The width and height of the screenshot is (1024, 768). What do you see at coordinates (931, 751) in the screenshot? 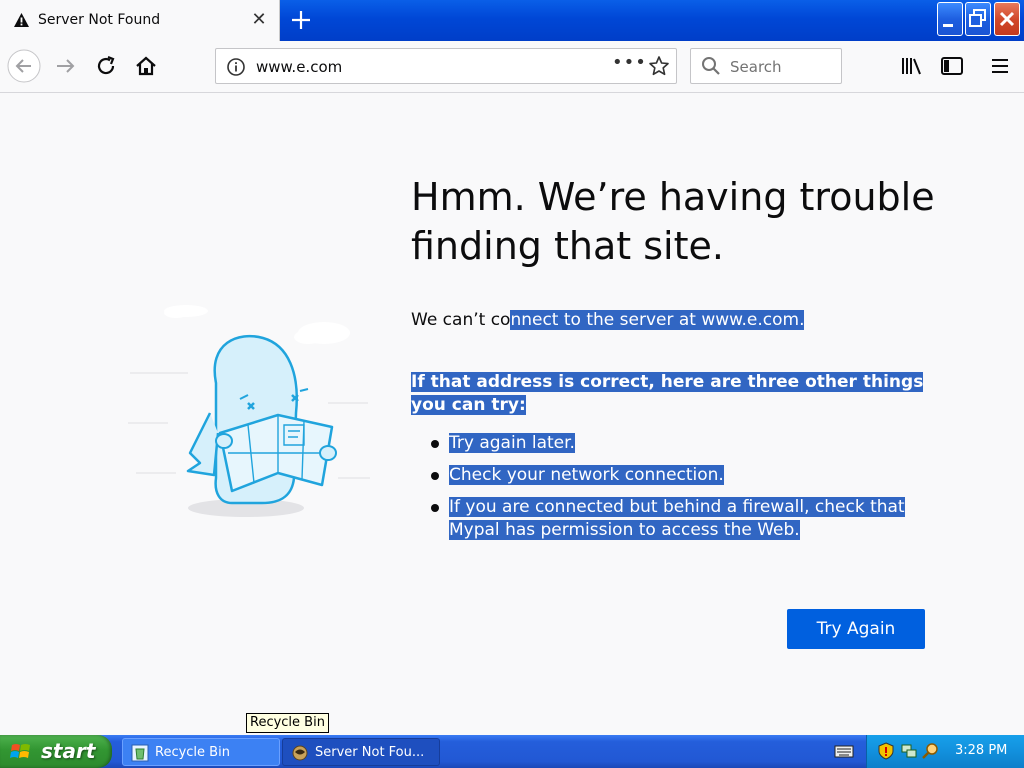
I see `magnifier-icon` at bounding box center [931, 751].